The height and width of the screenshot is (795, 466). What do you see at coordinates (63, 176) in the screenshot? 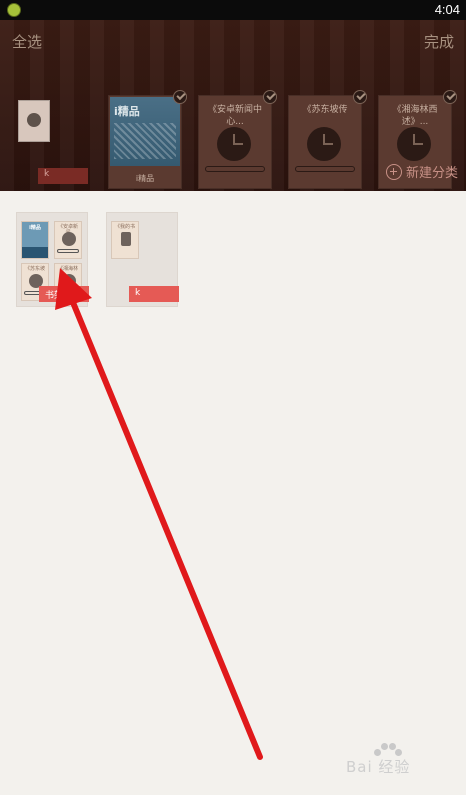
I see `category-tag: k` at bounding box center [63, 176].